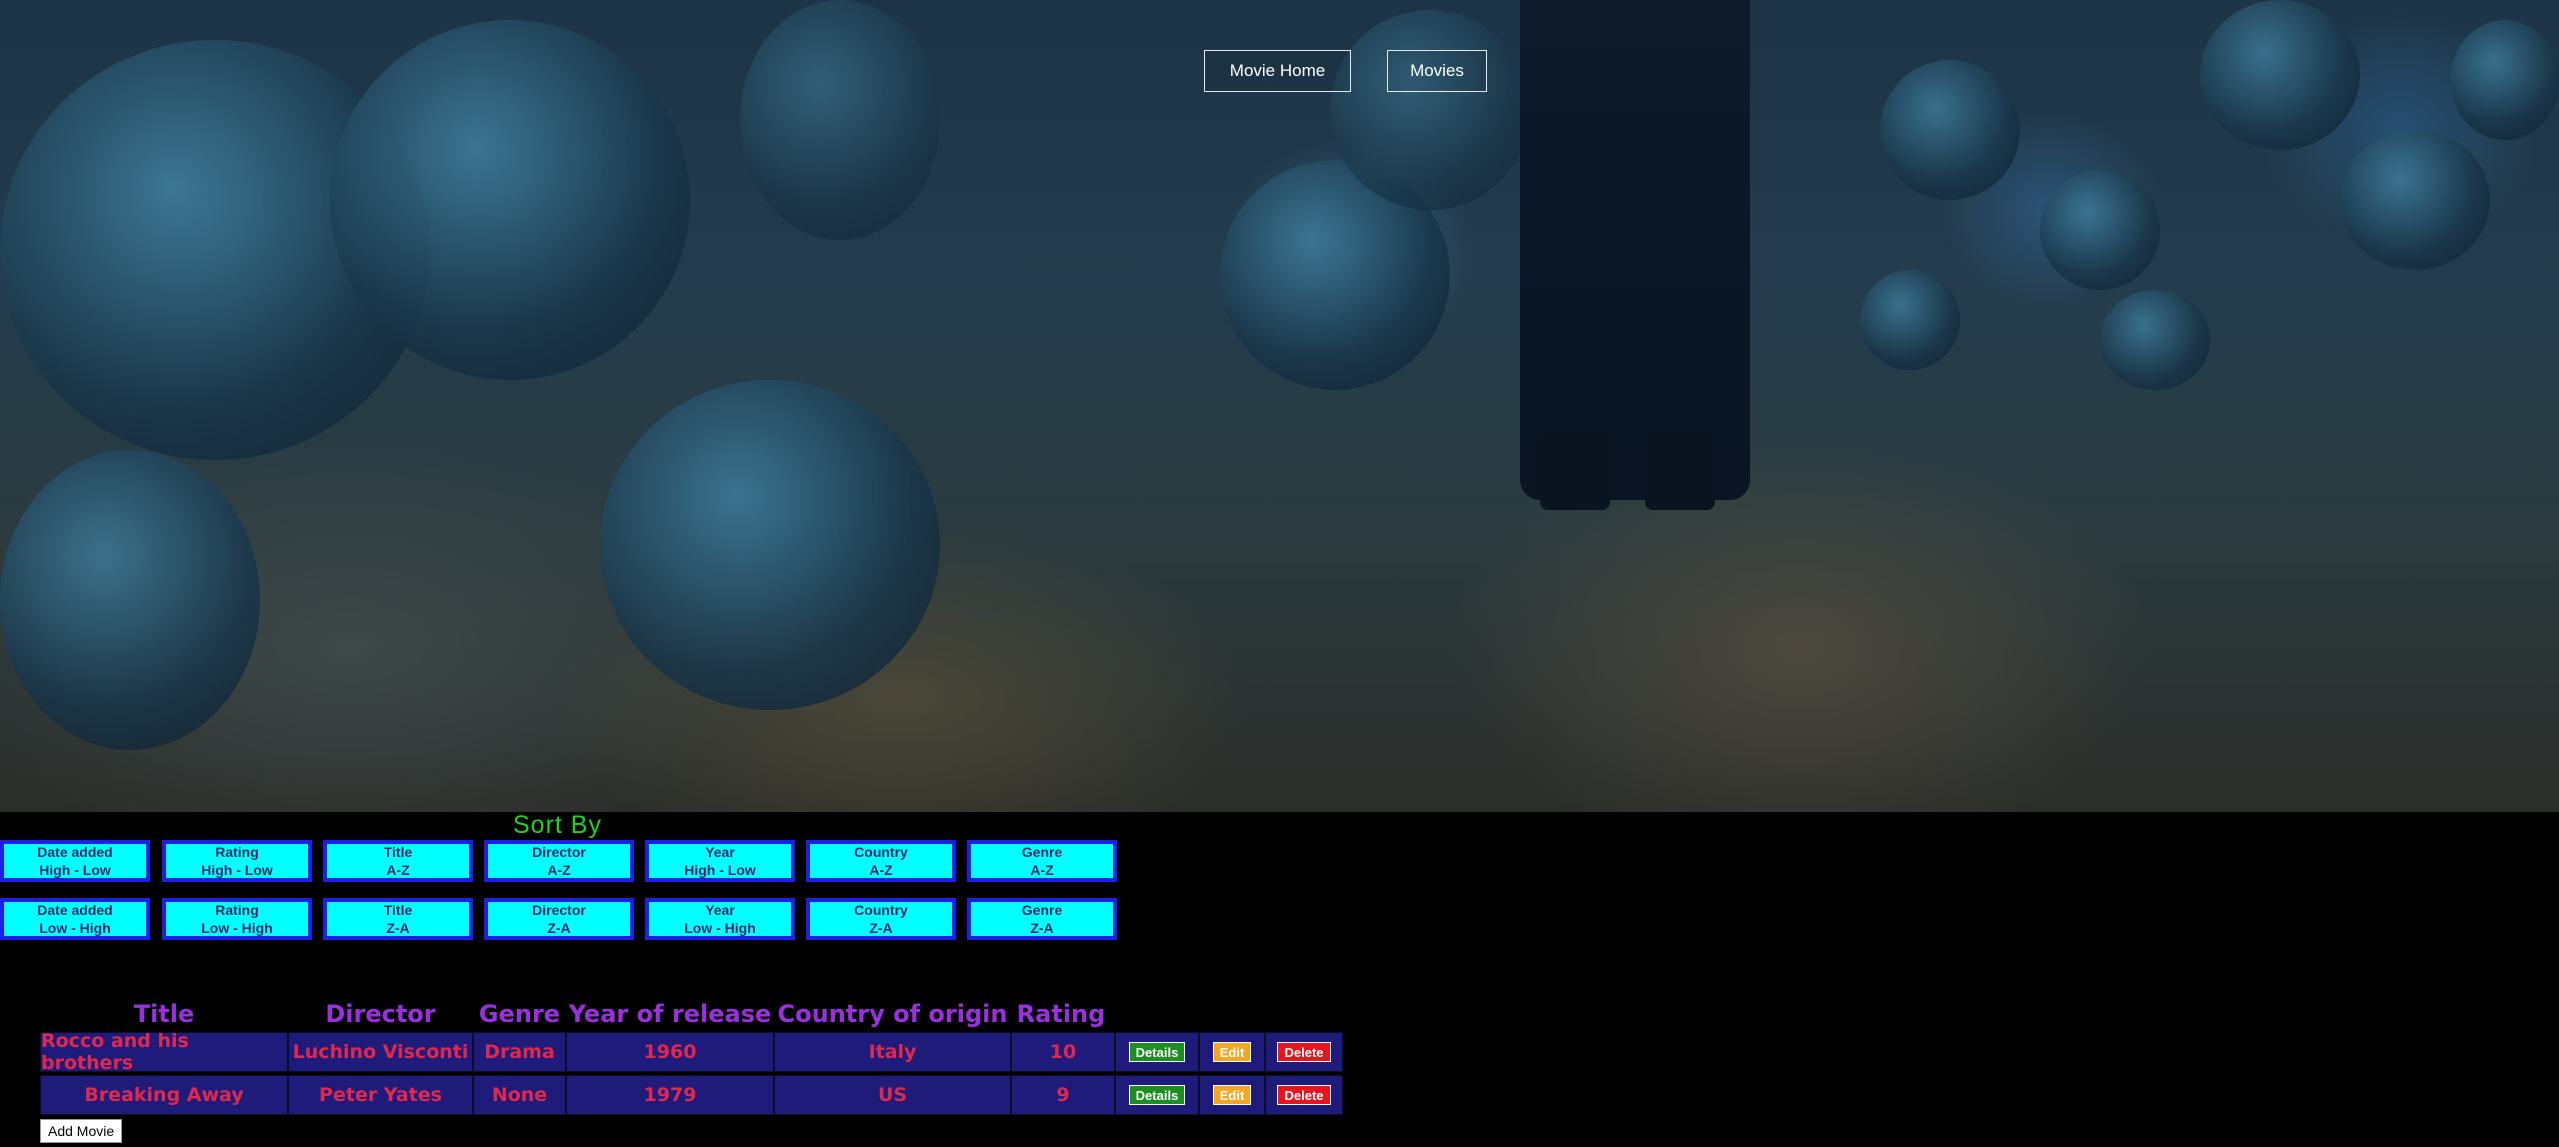  I want to click on nav-movie-home-button: Movie Home, so click(1277, 71).